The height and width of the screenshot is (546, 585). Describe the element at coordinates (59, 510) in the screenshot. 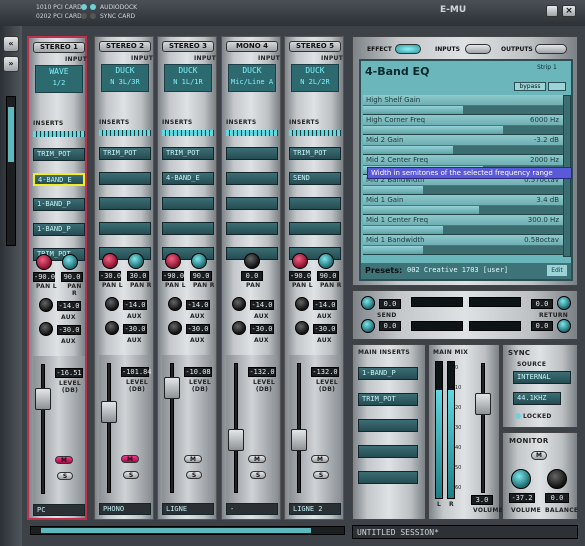

I see `strip-name: PC` at that location.